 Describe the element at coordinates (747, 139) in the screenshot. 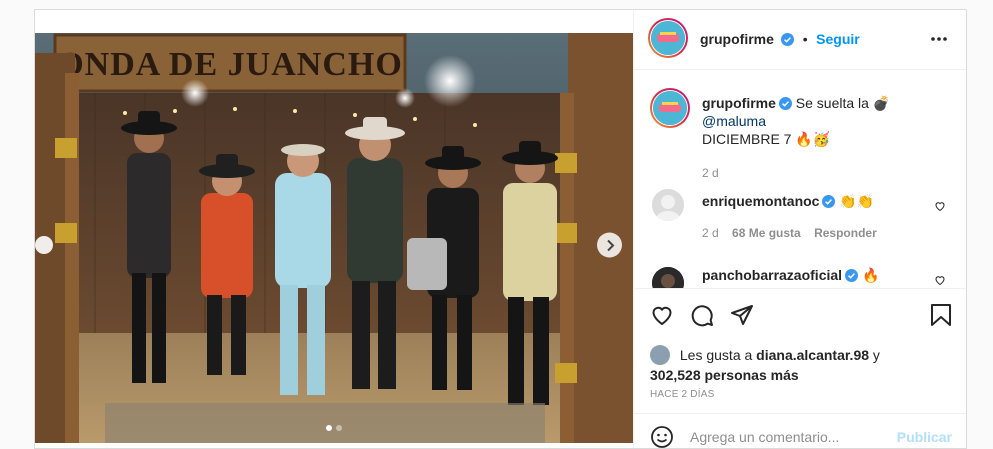

I see `caption-date: DICIEMBRE 7` at that location.